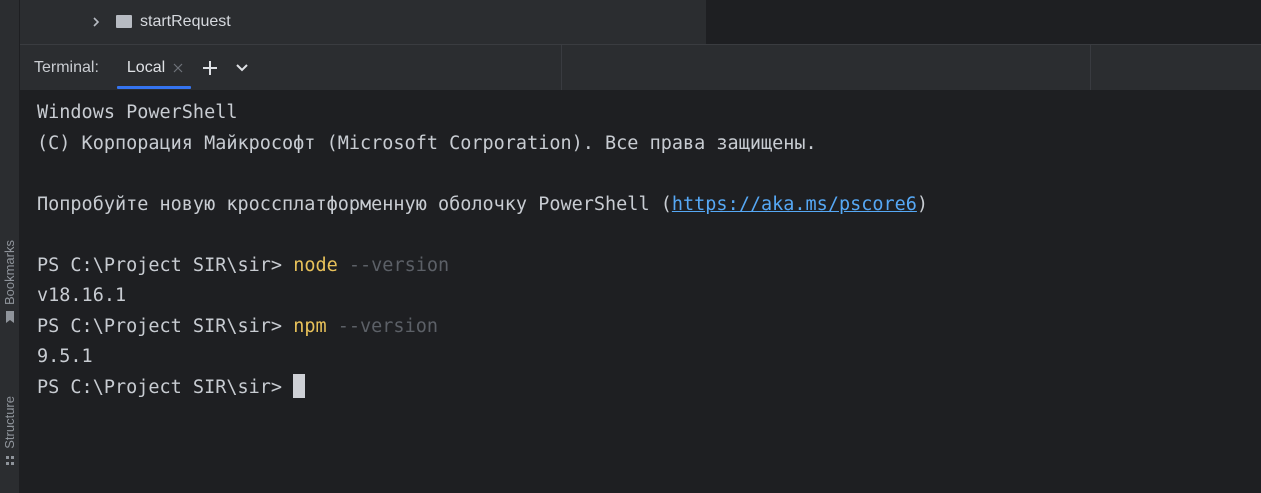 Image resolution: width=1261 pixels, height=493 pixels. I want to click on terminal-line: PS C:\Project SIR\sir> node --version, so click(649, 266).